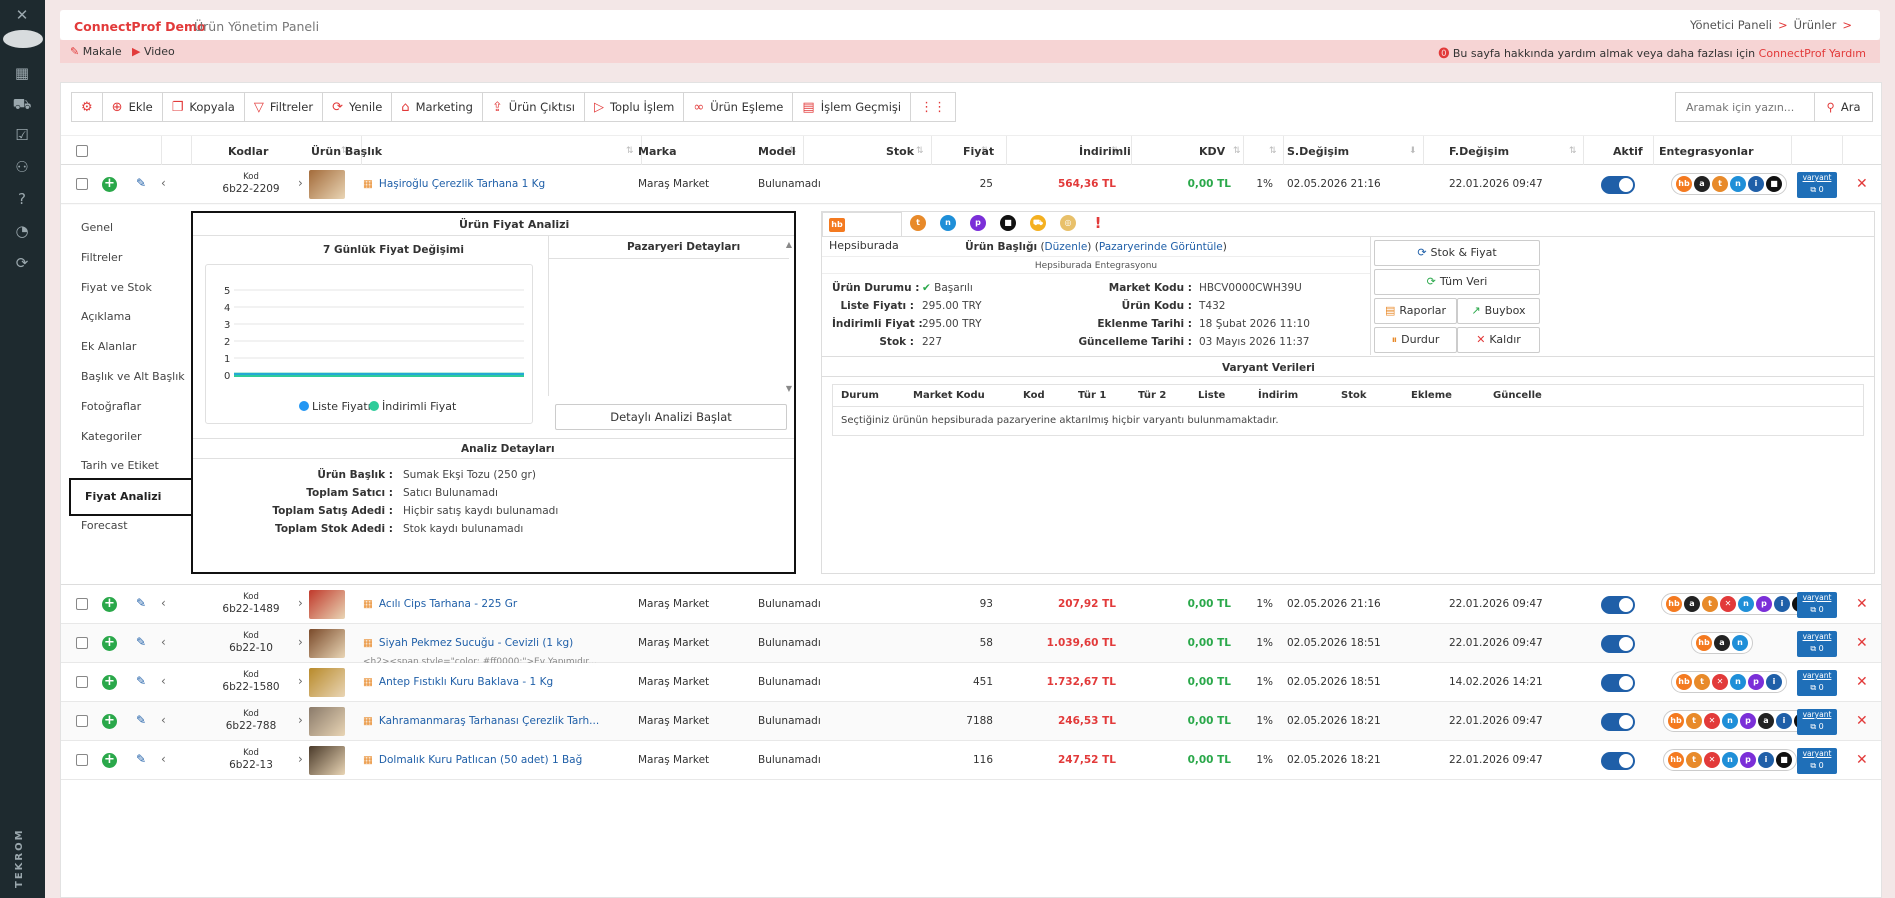  I want to click on col-marka: Marka, so click(657, 151).